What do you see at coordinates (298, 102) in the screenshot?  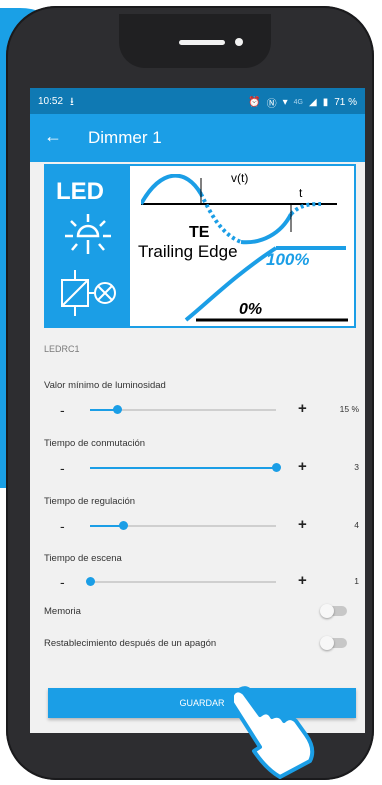 I see `network-type: 4G` at bounding box center [298, 102].